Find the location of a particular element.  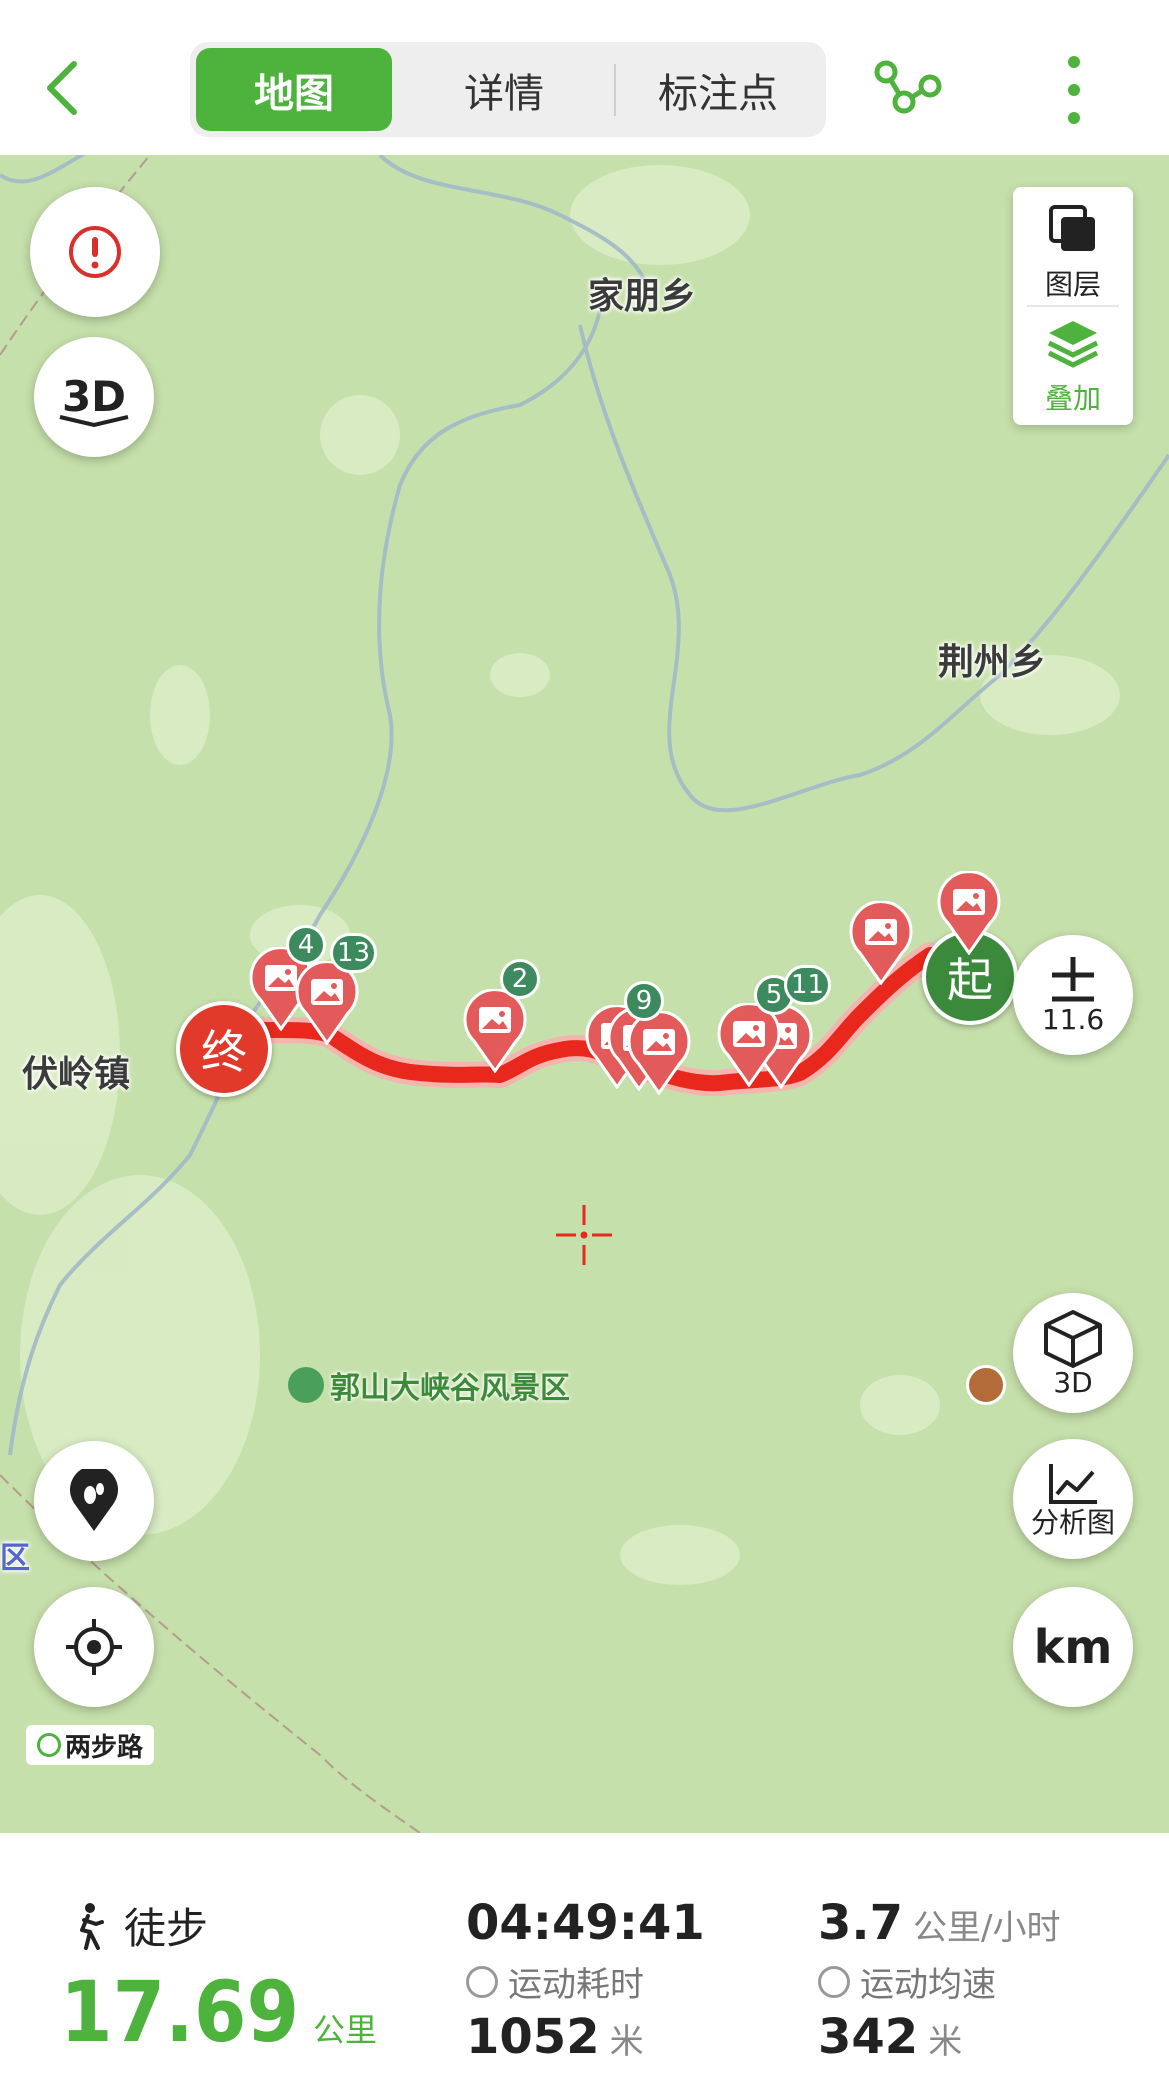

avg-speed-label: 运动均速 is located at coordinates (928, 1985).